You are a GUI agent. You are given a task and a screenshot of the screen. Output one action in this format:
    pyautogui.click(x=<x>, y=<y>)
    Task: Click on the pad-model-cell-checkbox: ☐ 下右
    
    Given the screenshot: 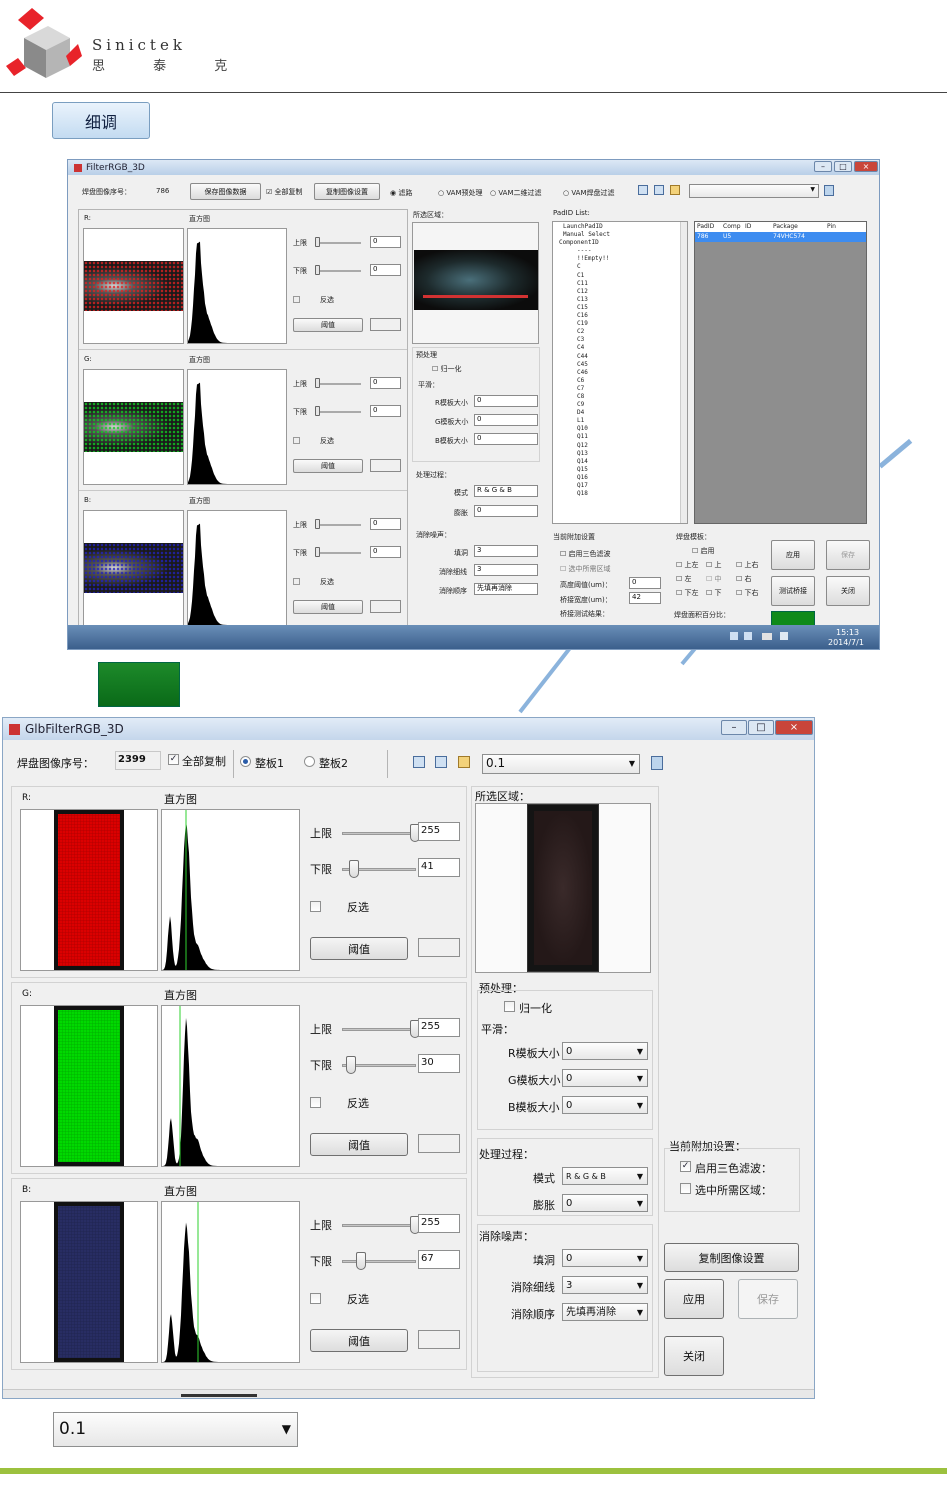 What is the action you would take?
    pyautogui.click(x=747, y=593)
    